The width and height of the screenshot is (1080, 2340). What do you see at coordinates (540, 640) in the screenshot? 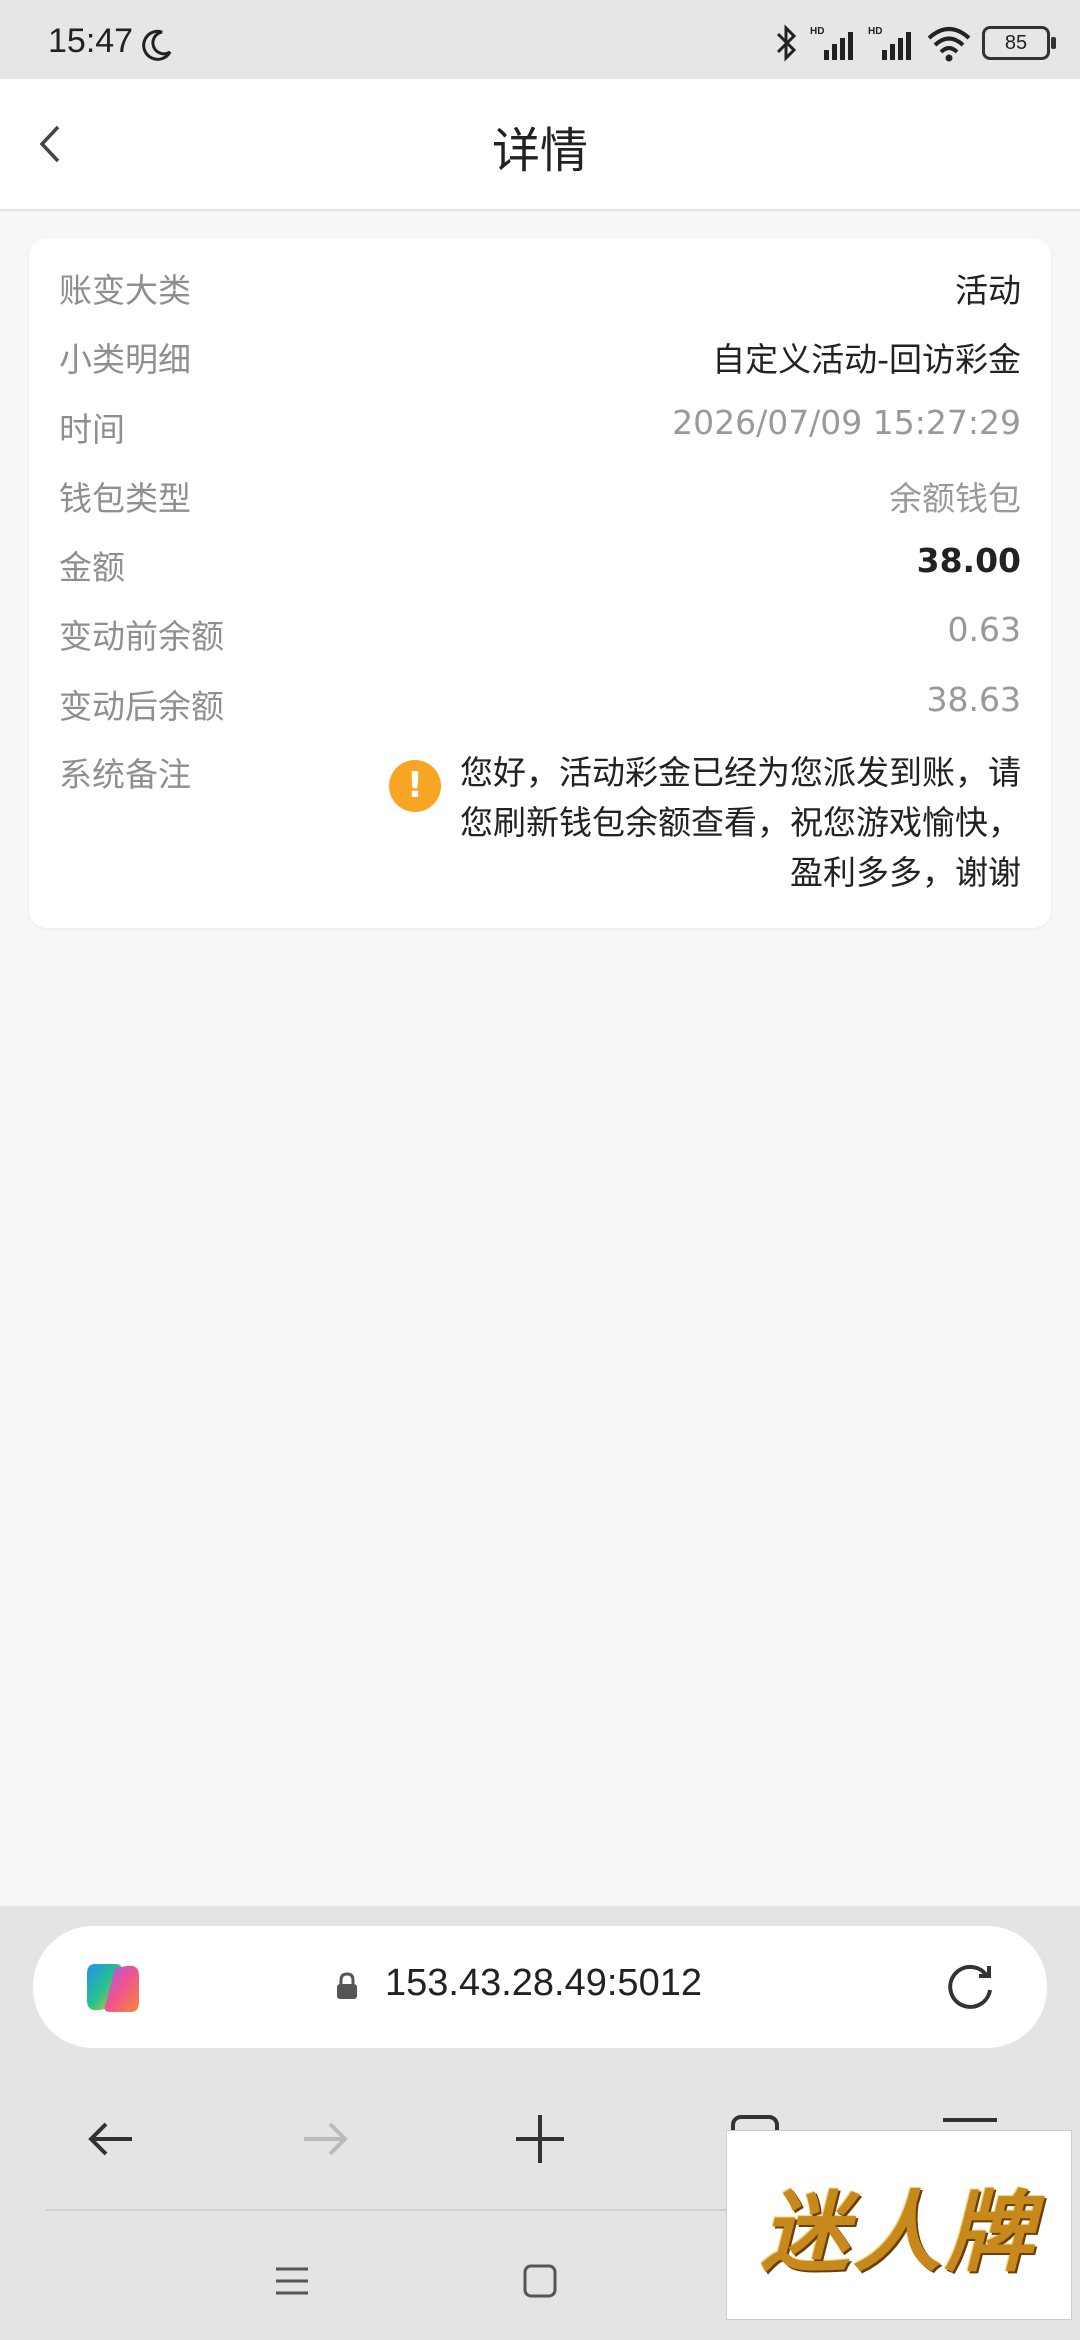
I see `detail-row-balance-before: 变动前余额 0.63` at bounding box center [540, 640].